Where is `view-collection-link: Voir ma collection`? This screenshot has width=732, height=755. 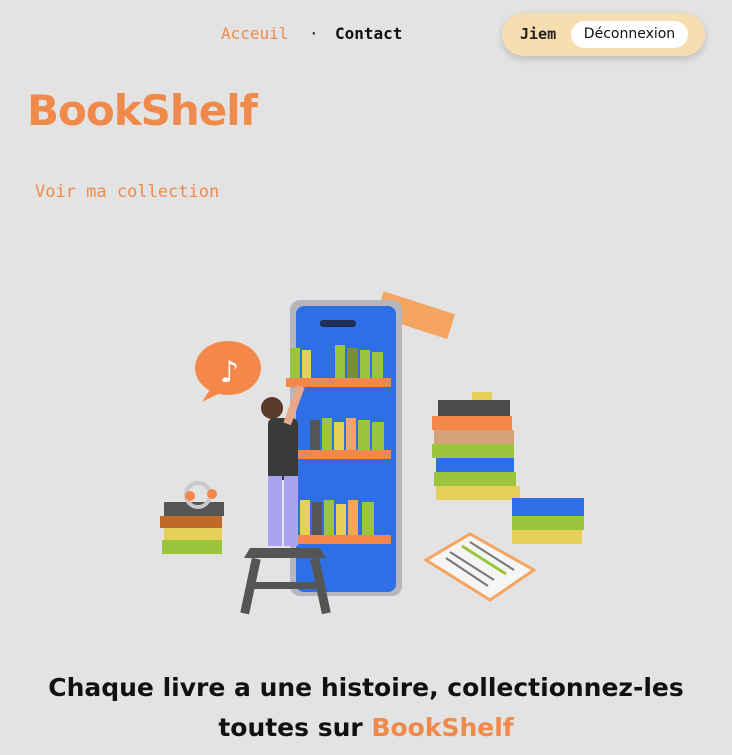
view-collection-link: Voir ma collection is located at coordinates (127, 192).